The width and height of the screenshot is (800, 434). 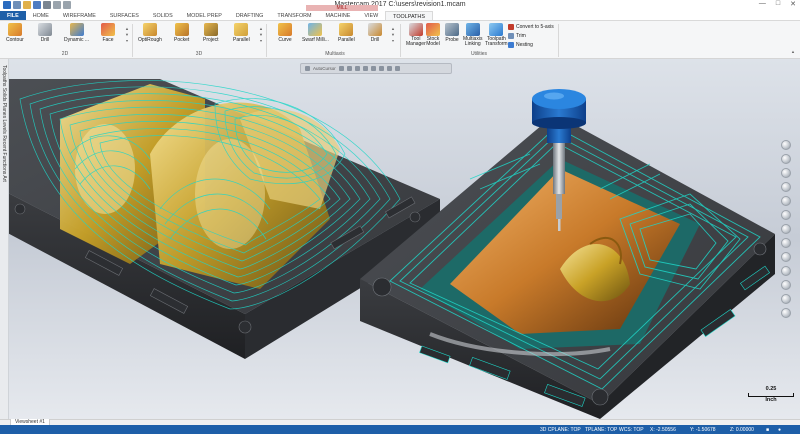 I want to click on tab-home: HOME, so click(x=41, y=15).